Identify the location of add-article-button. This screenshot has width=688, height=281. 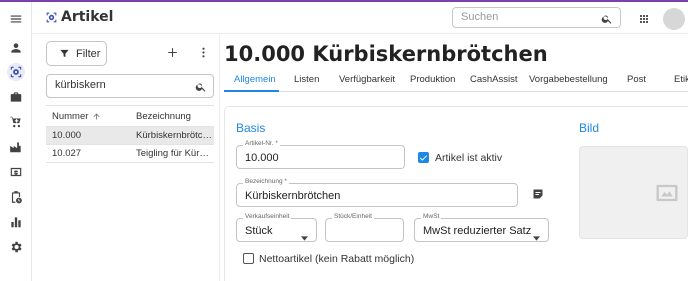
(172, 52).